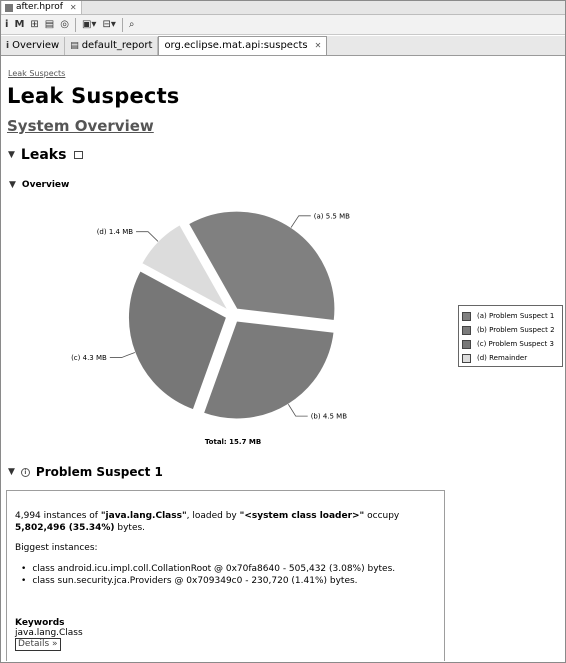  I want to click on legend-item-c: (c) Problem Suspect 3, so click(510, 344).